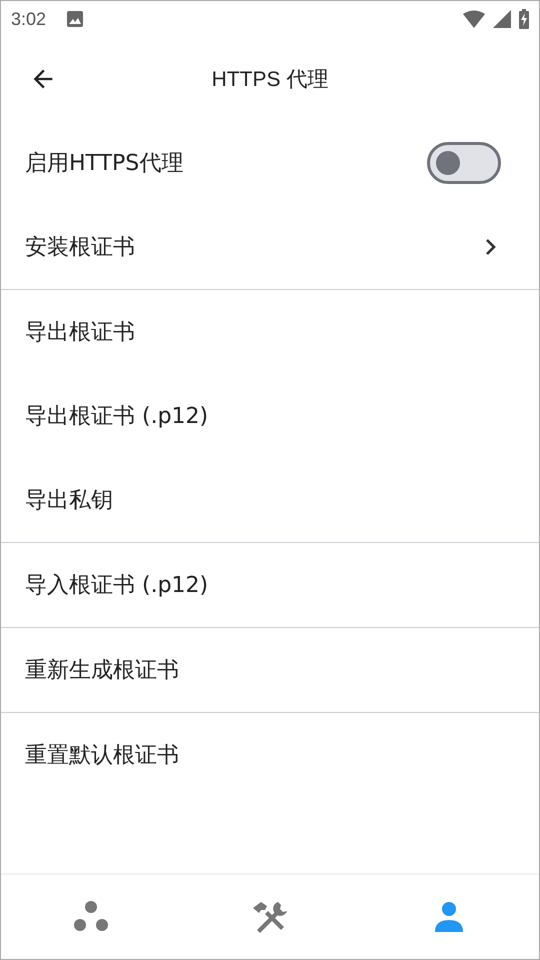 The width and height of the screenshot is (540, 960). I want to click on settings-row: 导出根证书 (.p12), so click(270, 416).